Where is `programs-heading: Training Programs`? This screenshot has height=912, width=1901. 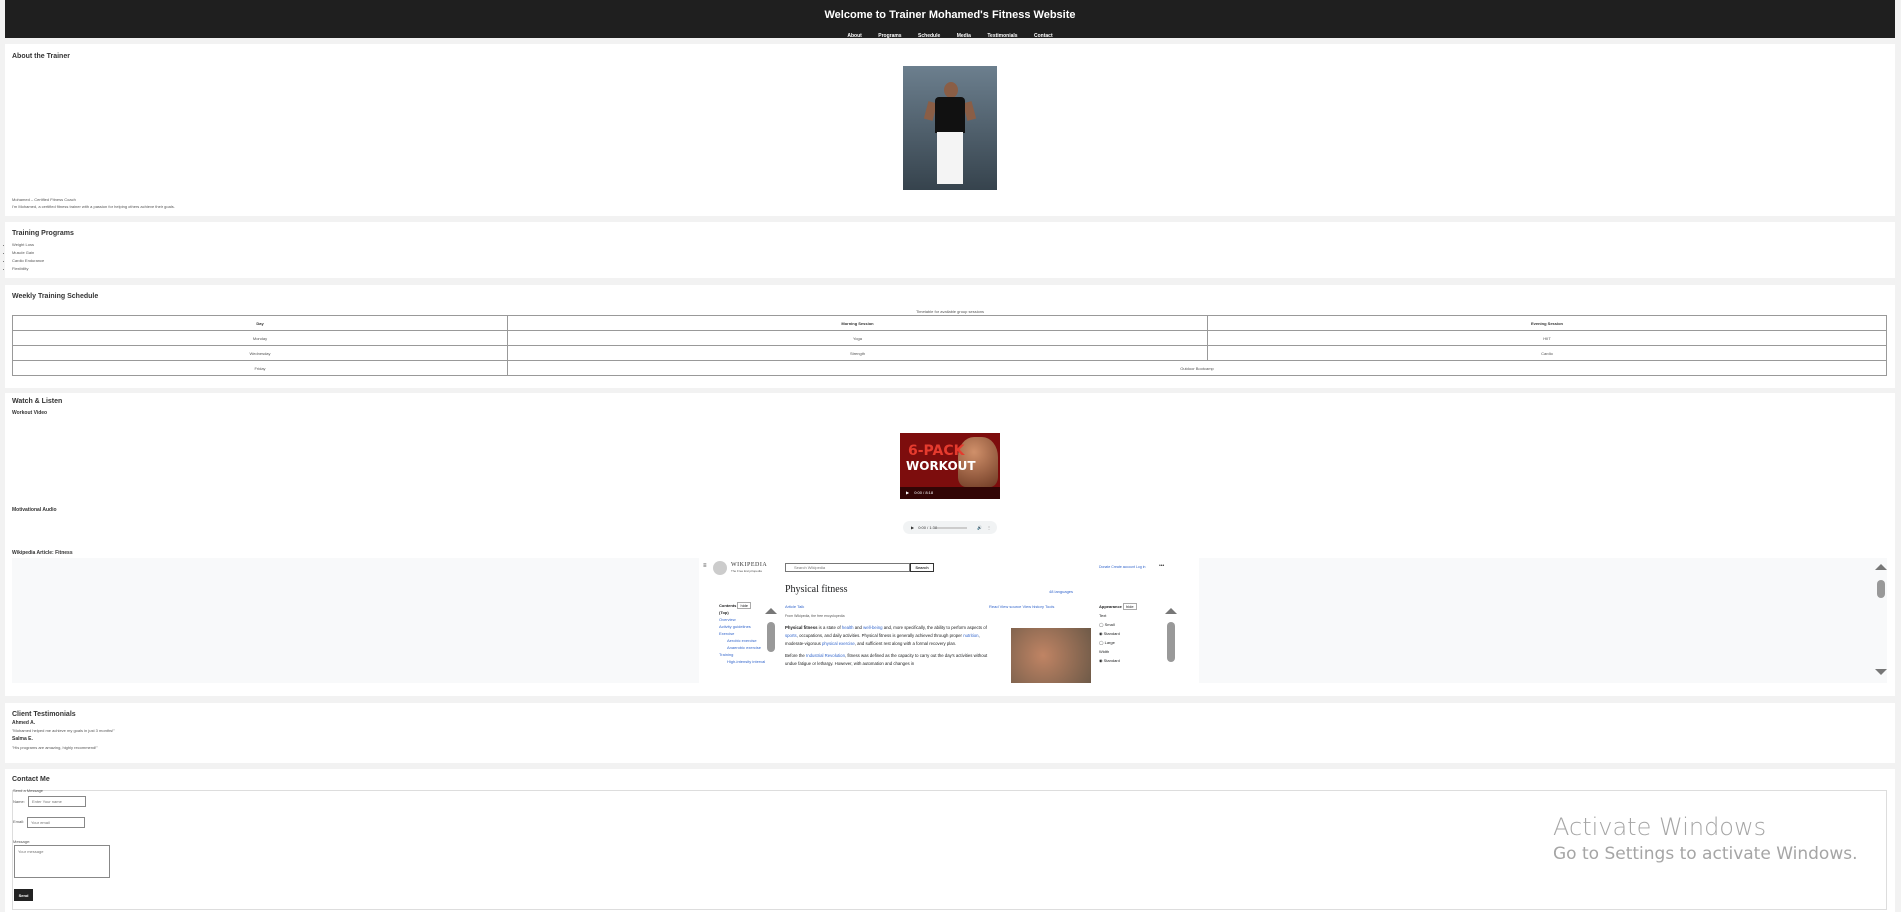 programs-heading: Training Programs is located at coordinates (43, 233).